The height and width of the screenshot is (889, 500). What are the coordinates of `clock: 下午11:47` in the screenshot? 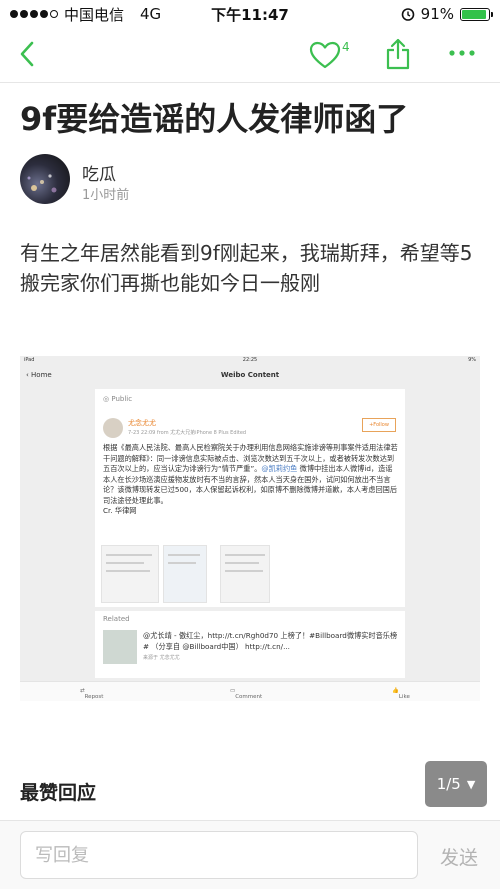 It's located at (250, 14).